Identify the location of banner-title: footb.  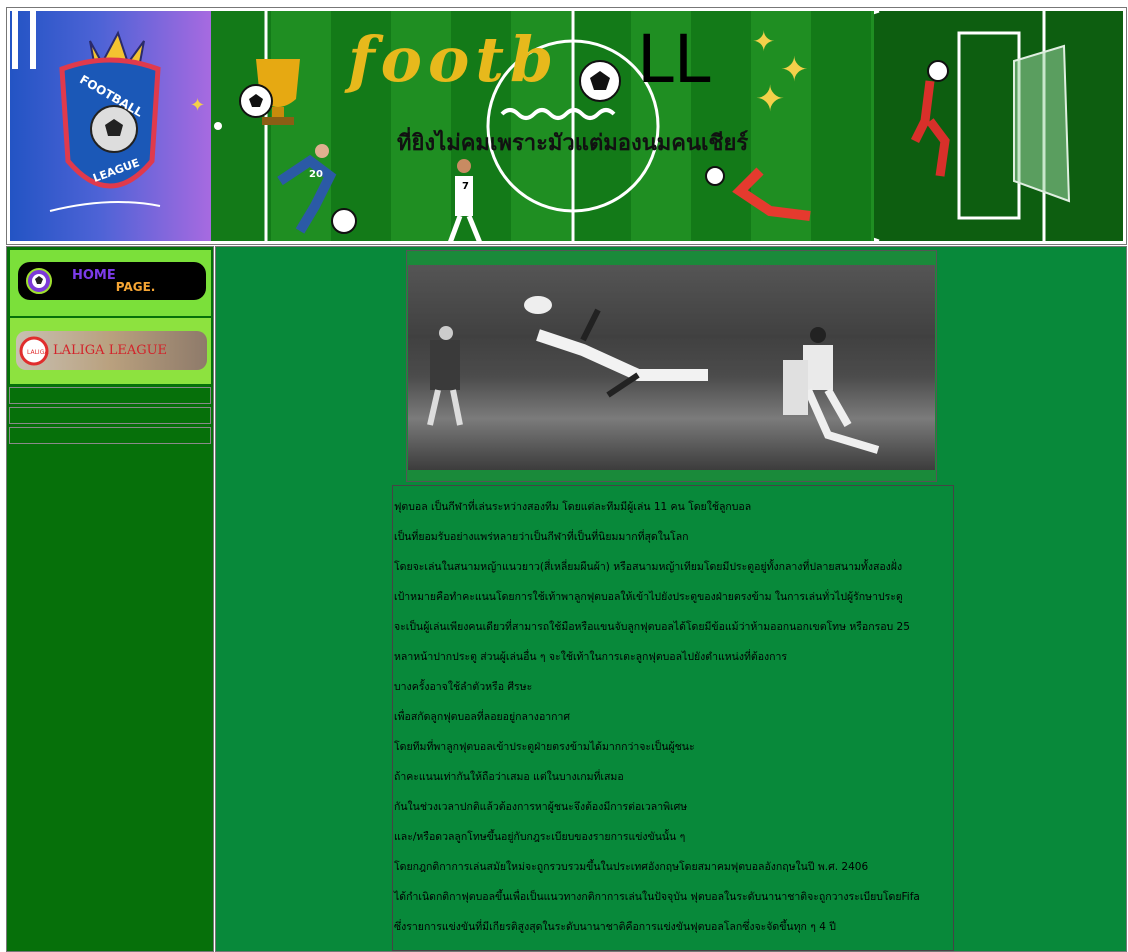
(453, 59).